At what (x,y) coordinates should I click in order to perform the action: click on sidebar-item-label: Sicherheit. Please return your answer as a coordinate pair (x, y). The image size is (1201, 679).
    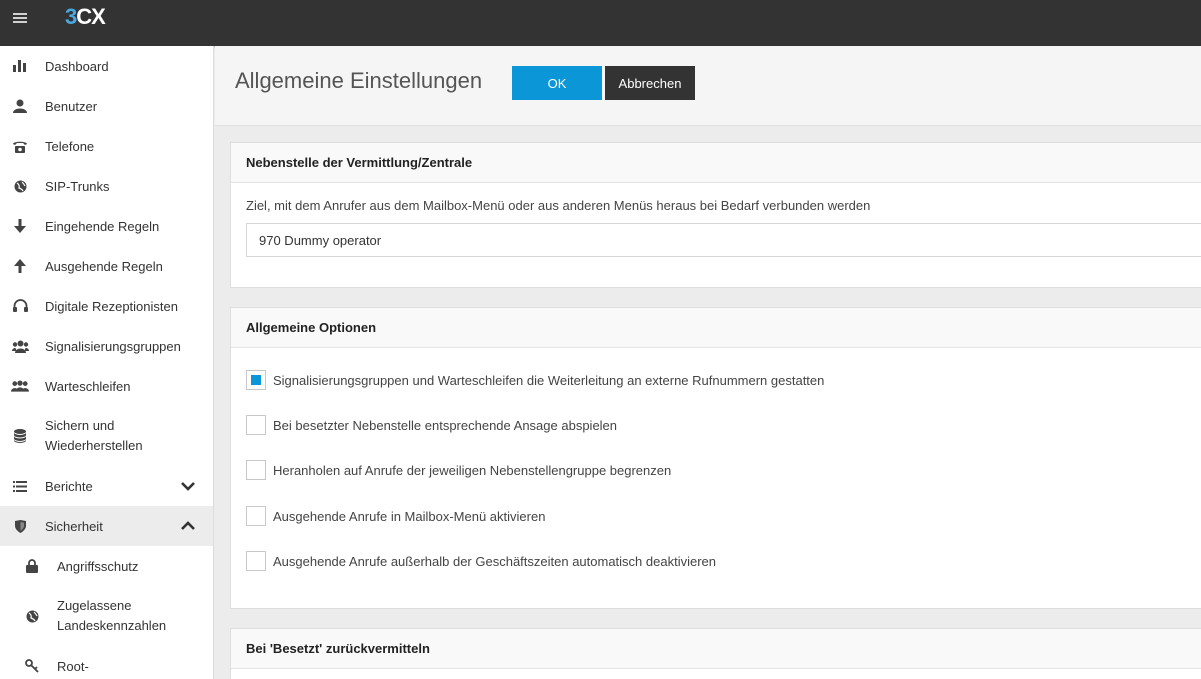
    Looking at the image, I should click on (74, 526).